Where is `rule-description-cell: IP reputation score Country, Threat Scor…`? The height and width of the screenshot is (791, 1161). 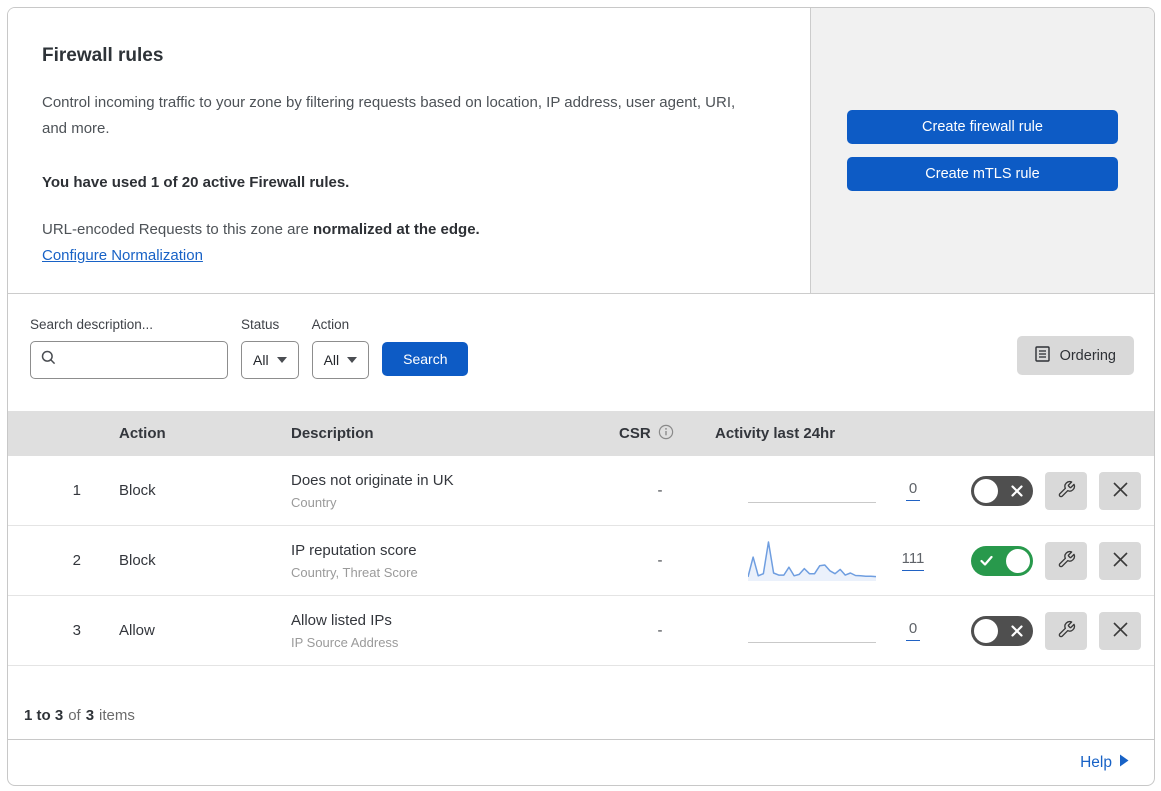
rule-description-cell: IP reputation score Country, Threat Scor… is located at coordinates (440, 561).